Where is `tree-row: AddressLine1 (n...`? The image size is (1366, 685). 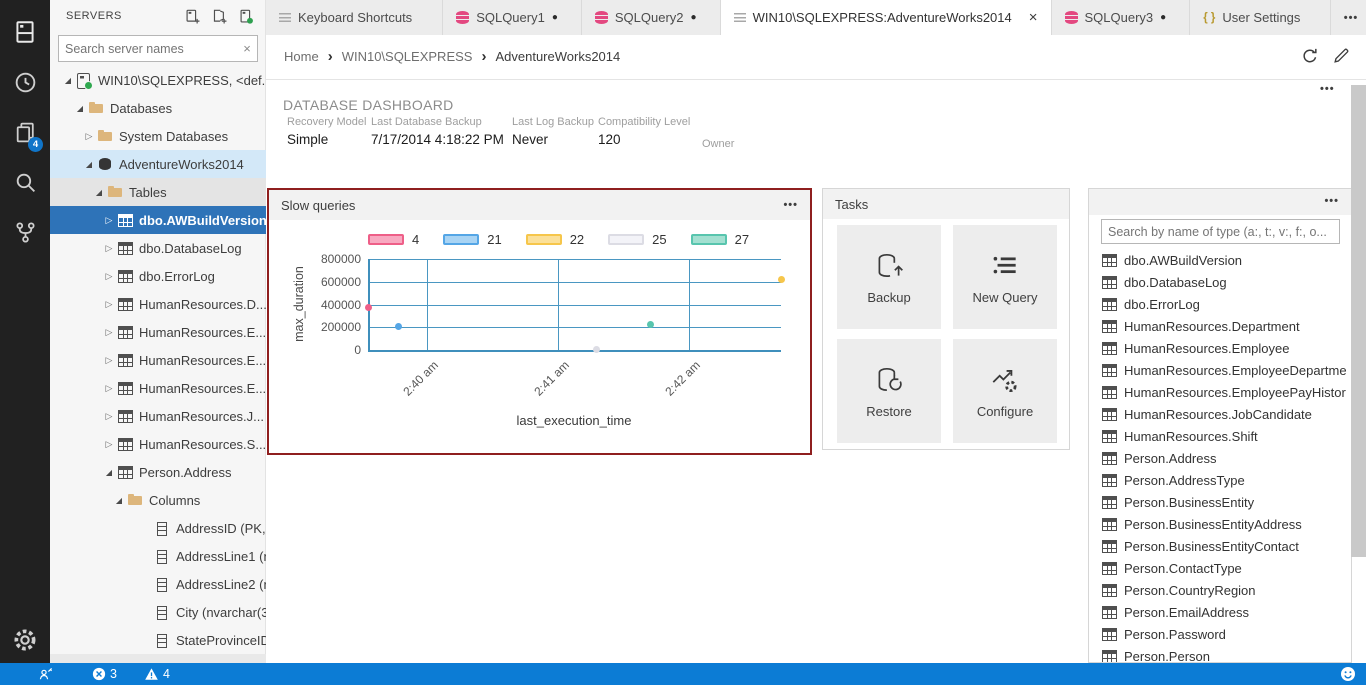 tree-row: AddressLine1 (n... is located at coordinates (158, 556).